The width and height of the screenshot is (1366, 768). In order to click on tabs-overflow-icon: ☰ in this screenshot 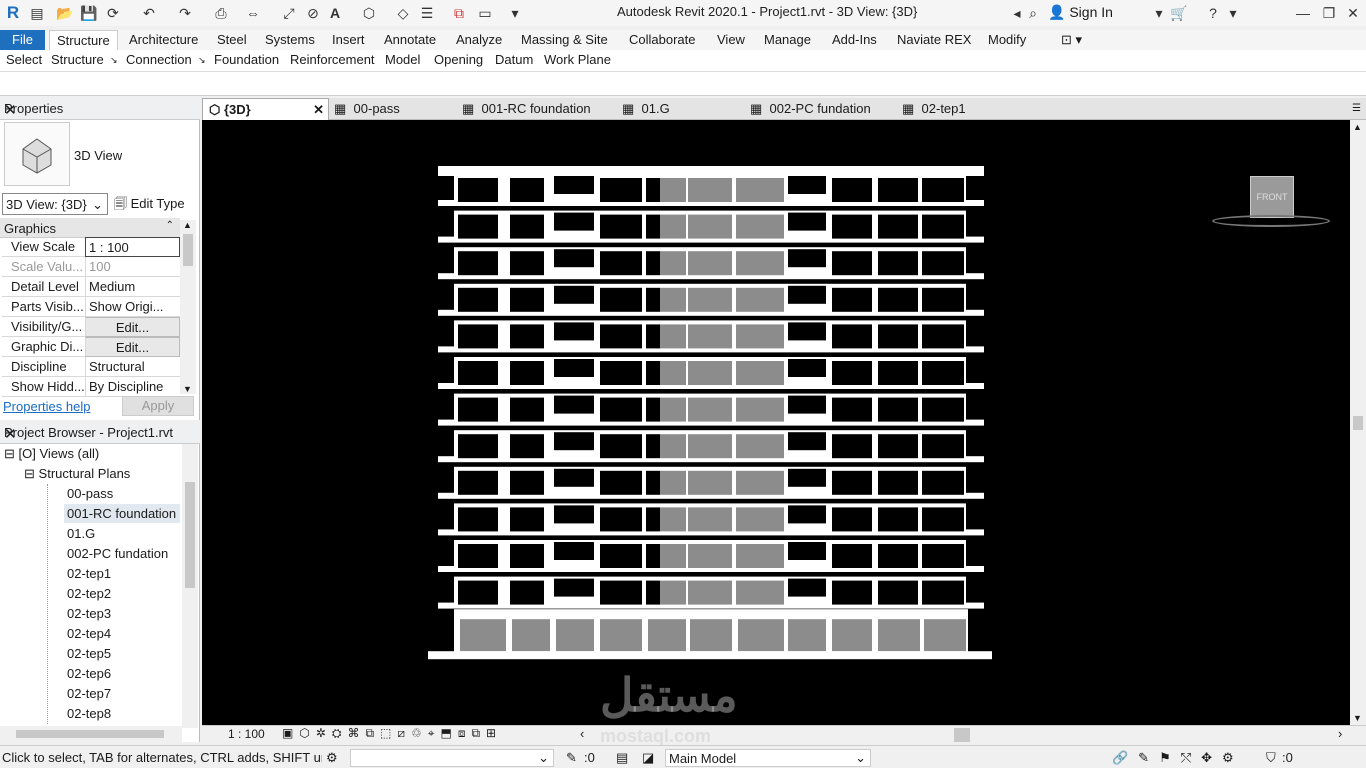, I will do `click(1356, 109)`.